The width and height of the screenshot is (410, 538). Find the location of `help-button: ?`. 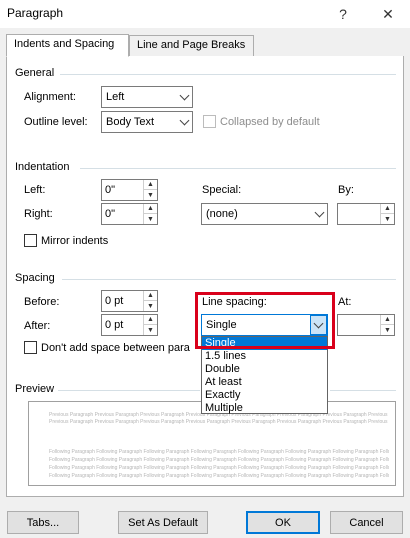

help-button: ? is located at coordinates (343, 14).